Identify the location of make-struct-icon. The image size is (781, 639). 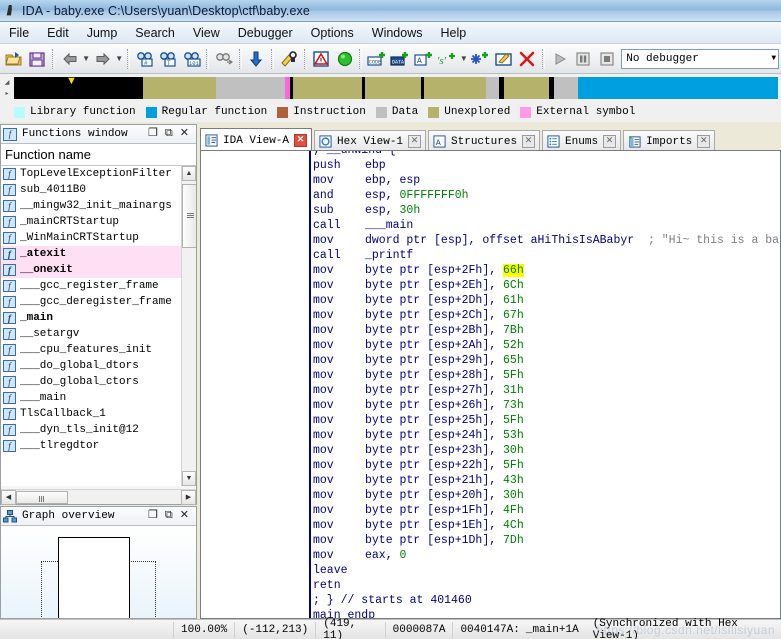
(480, 59).